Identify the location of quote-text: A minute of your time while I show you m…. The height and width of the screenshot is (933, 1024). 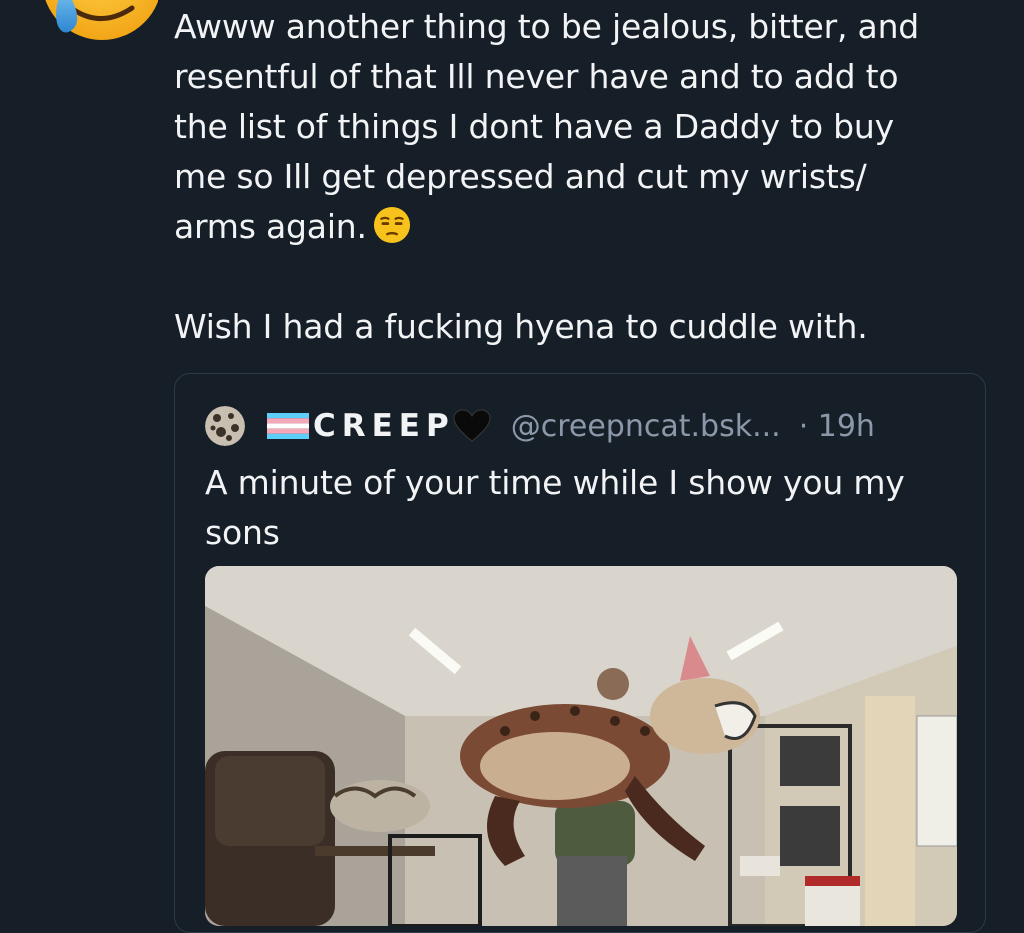
(555, 507).